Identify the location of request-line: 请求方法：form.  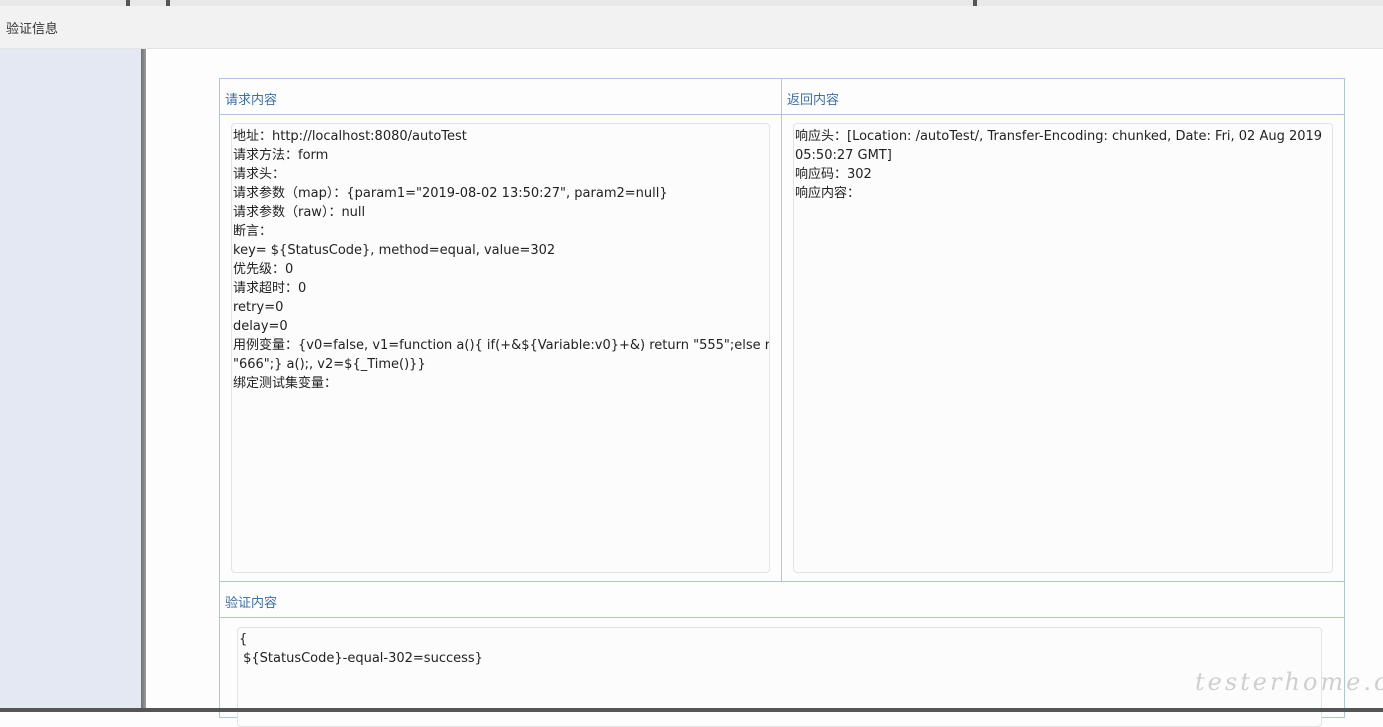
(281, 155).